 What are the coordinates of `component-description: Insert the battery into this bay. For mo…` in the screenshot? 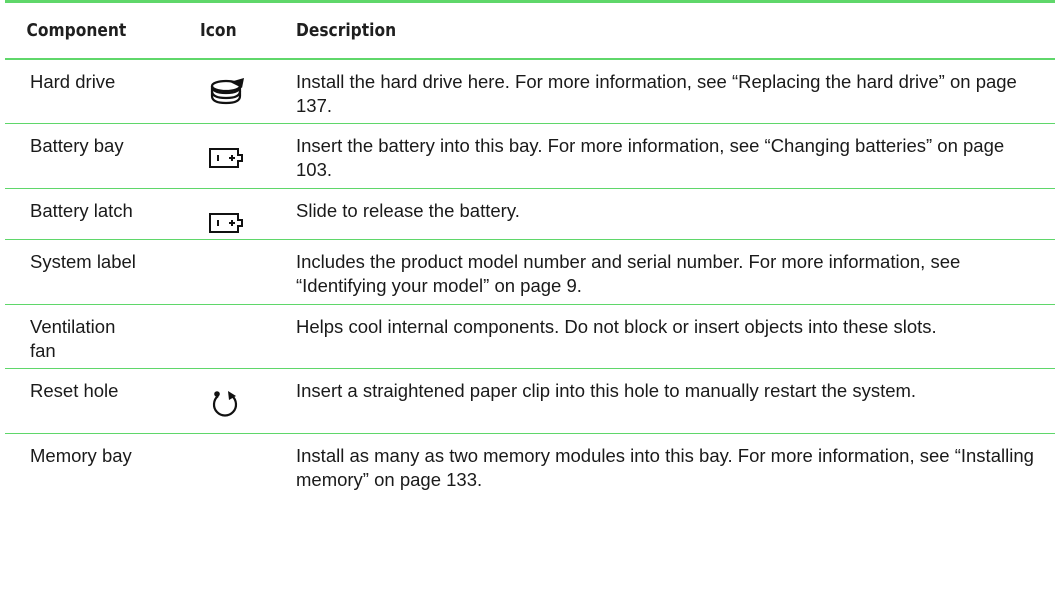 It's located at (675, 156).